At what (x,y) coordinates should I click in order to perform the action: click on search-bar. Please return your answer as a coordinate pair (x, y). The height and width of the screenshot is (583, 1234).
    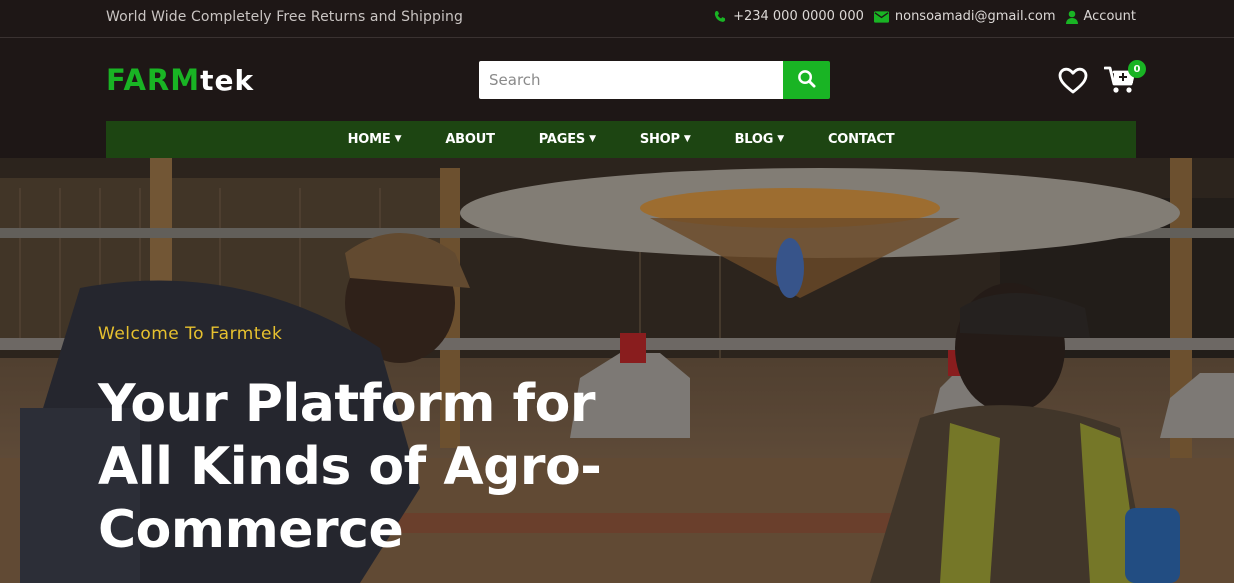
    Looking at the image, I should click on (654, 80).